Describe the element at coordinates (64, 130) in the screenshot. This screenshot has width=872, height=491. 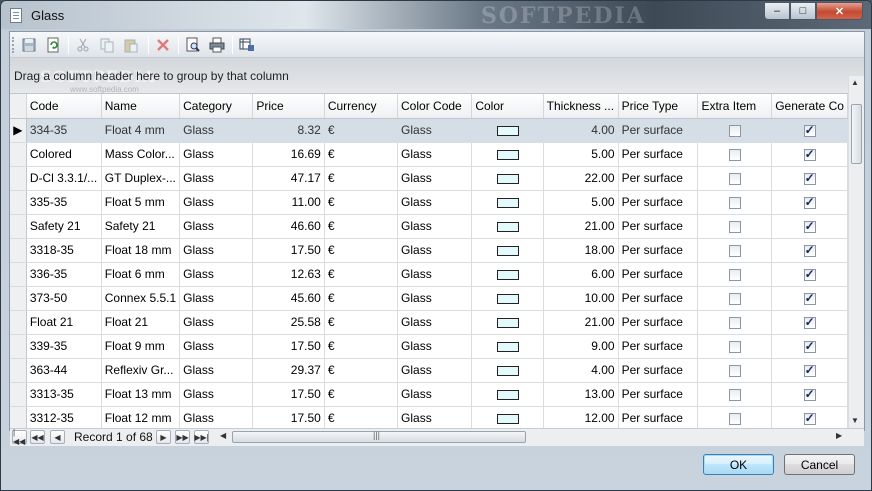
I see `cell-code: 334-35` at that location.